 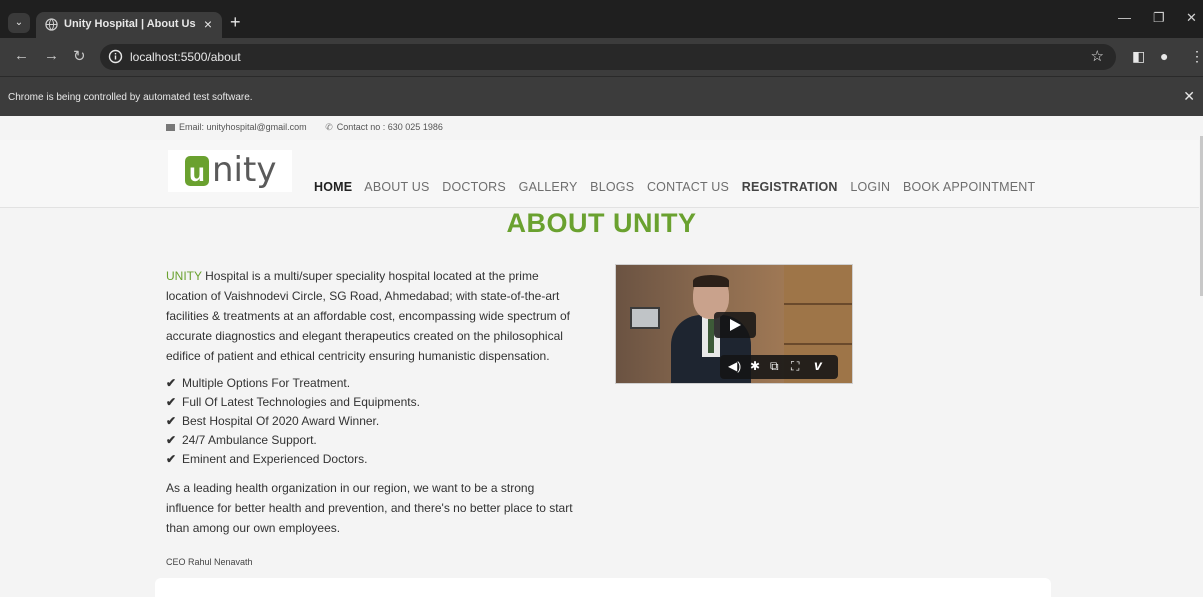 What do you see at coordinates (474, 187) in the screenshot?
I see `nav-doctors: DOCTORS` at bounding box center [474, 187].